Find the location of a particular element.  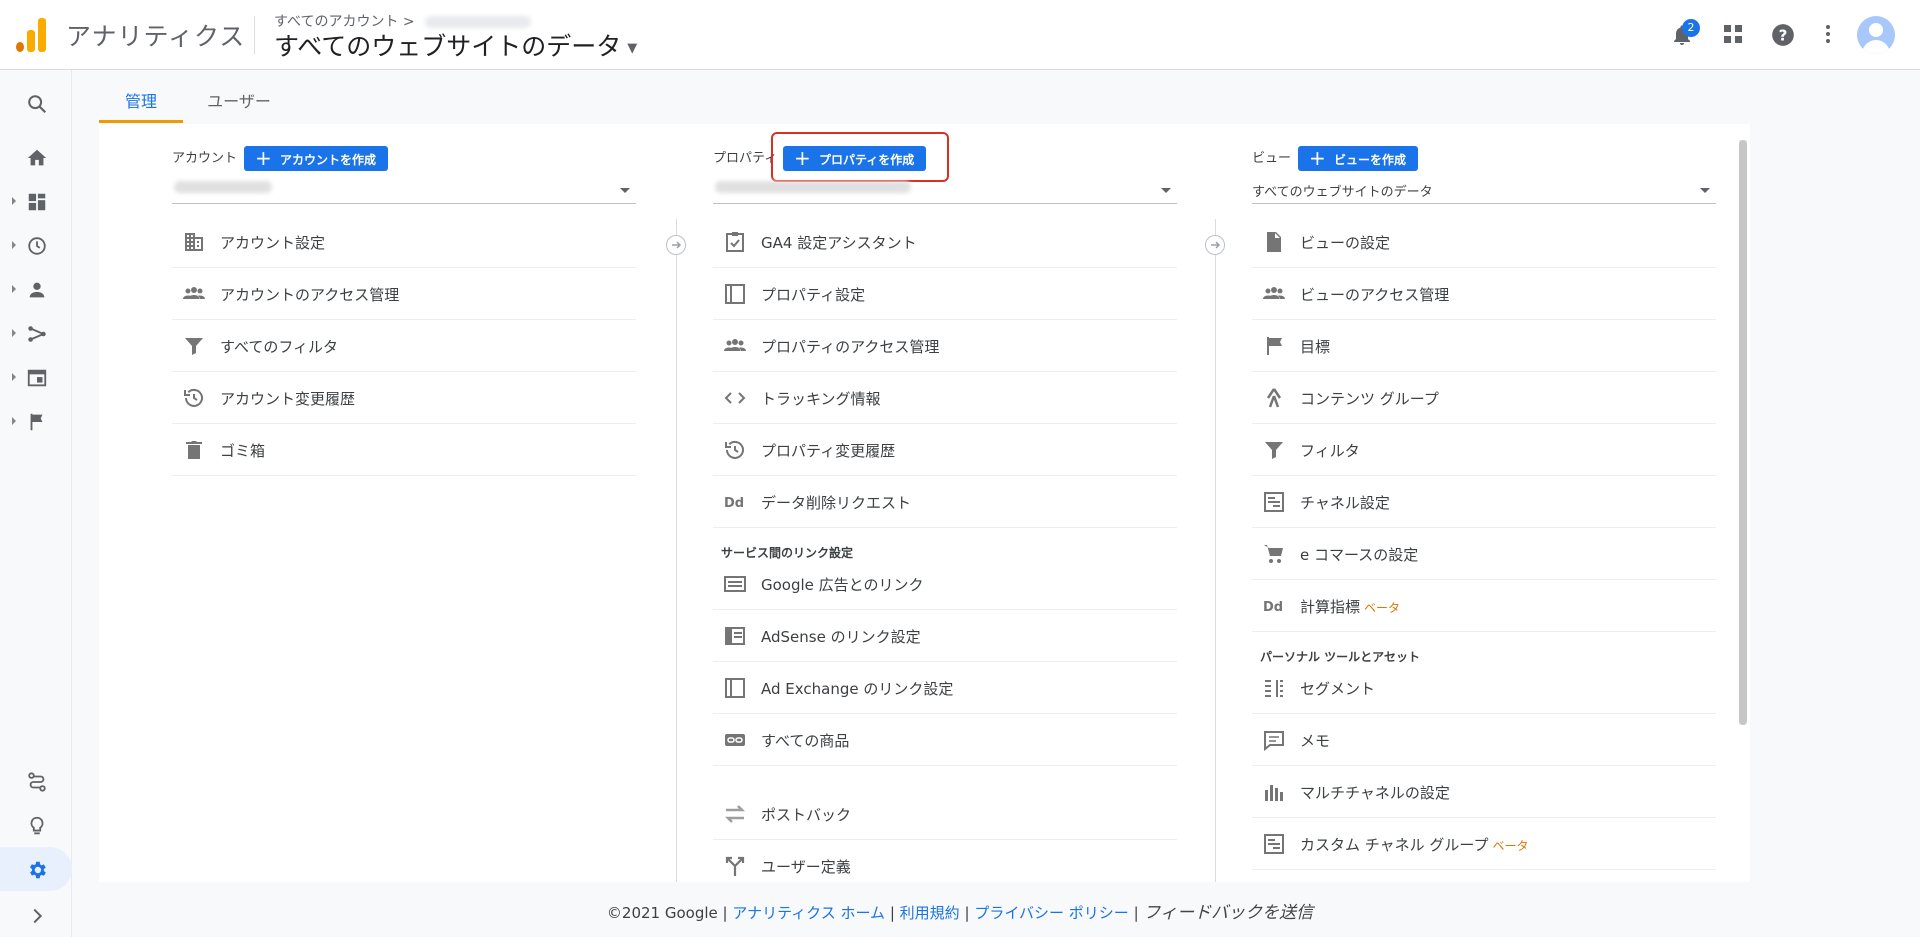

property-settings-label: プロパティ設定 is located at coordinates (813, 295).